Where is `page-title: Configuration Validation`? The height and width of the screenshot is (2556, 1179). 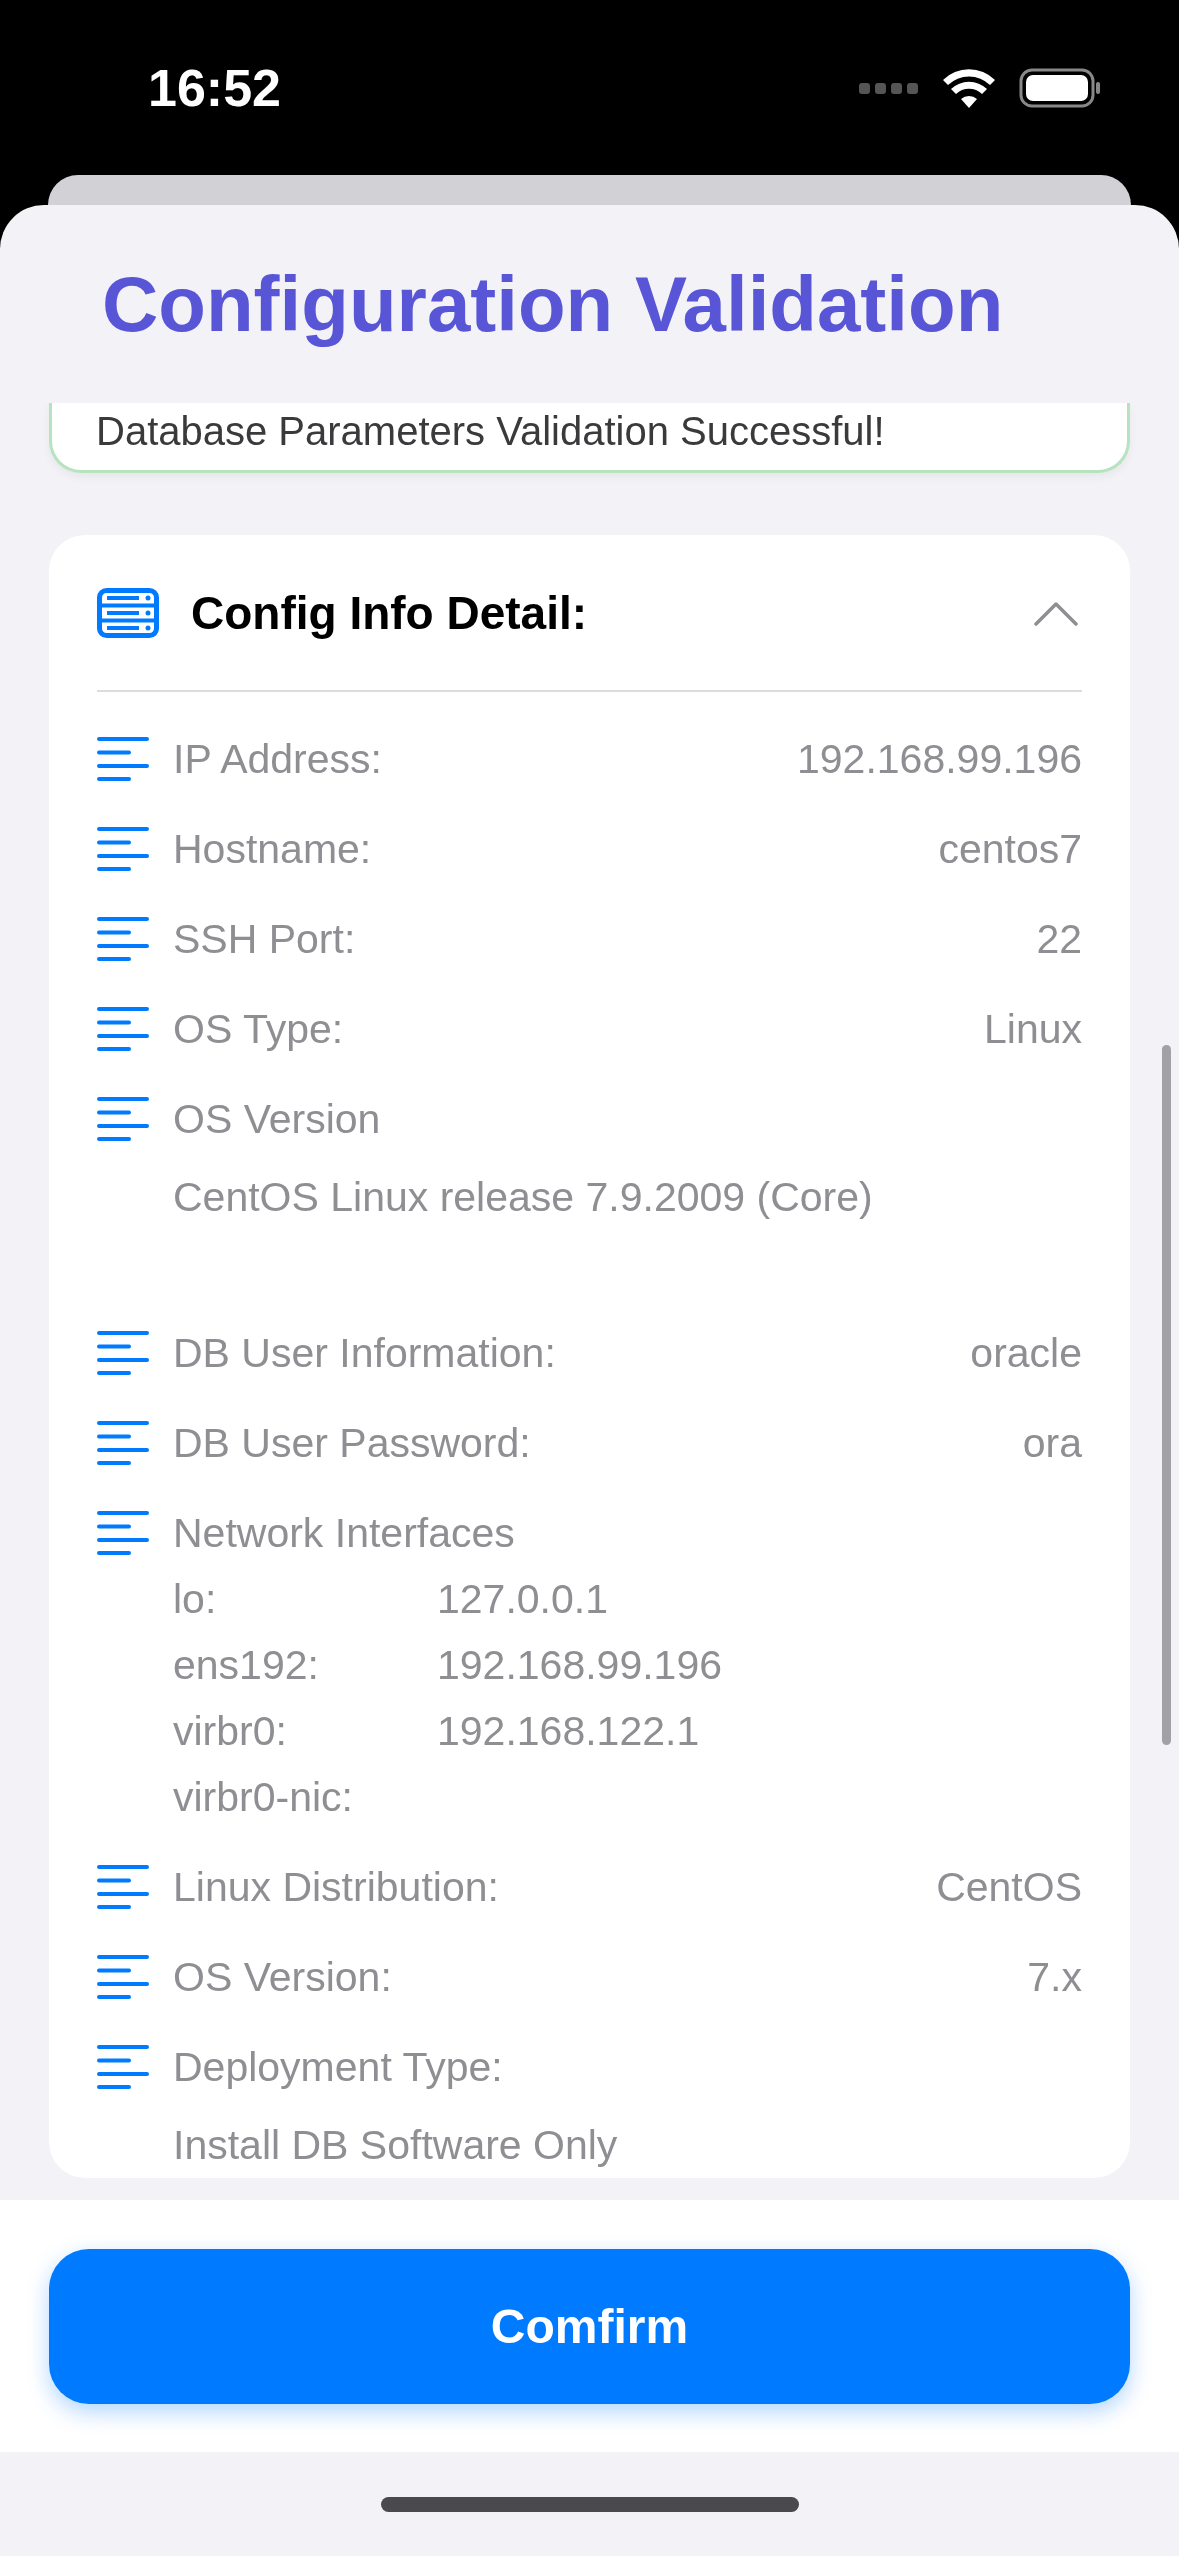
page-title: Configuration Validation is located at coordinates (553, 304).